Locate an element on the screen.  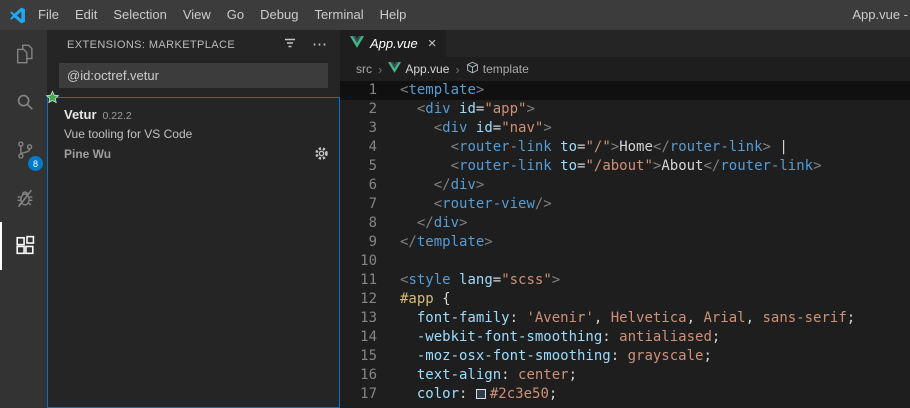
more-actions-icon: ⋯ is located at coordinates (320, 44).